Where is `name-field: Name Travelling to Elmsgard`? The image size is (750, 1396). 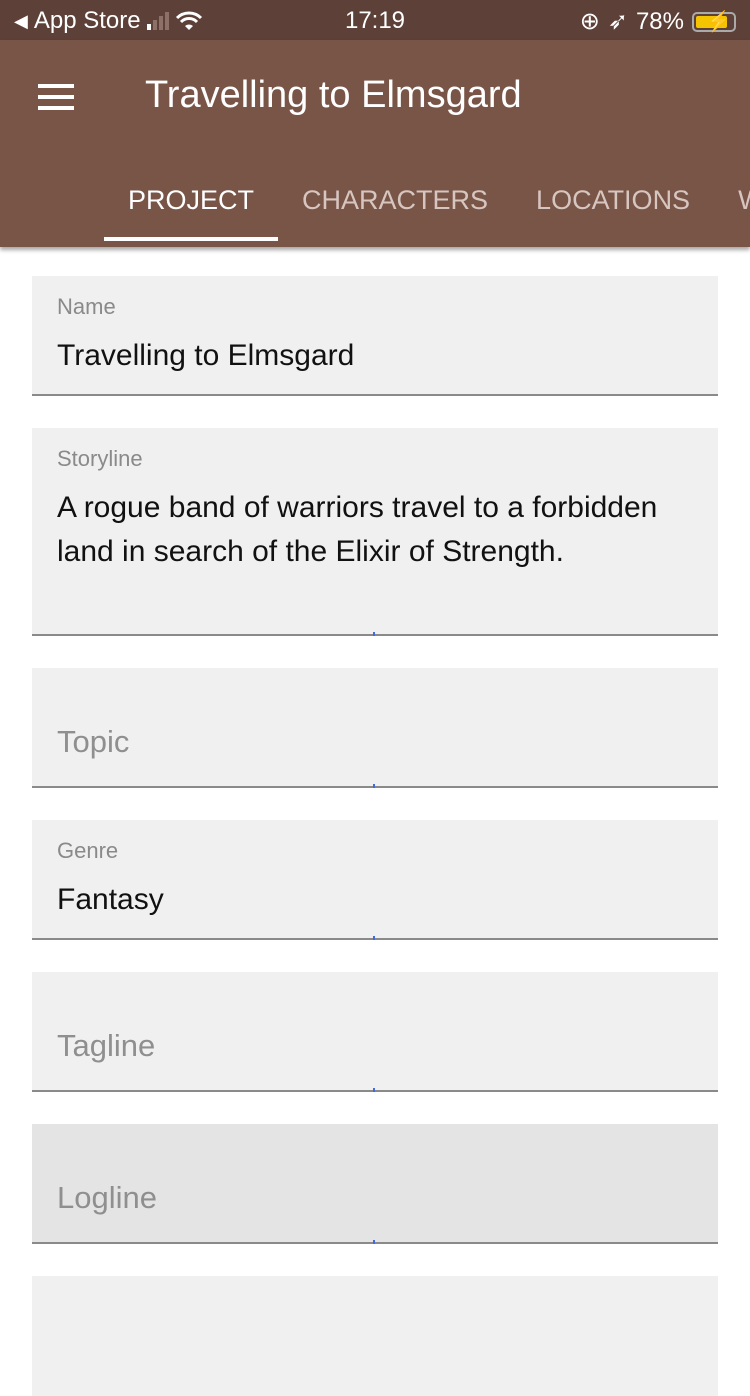
name-field: Name Travelling to Elmsgard is located at coordinates (375, 336).